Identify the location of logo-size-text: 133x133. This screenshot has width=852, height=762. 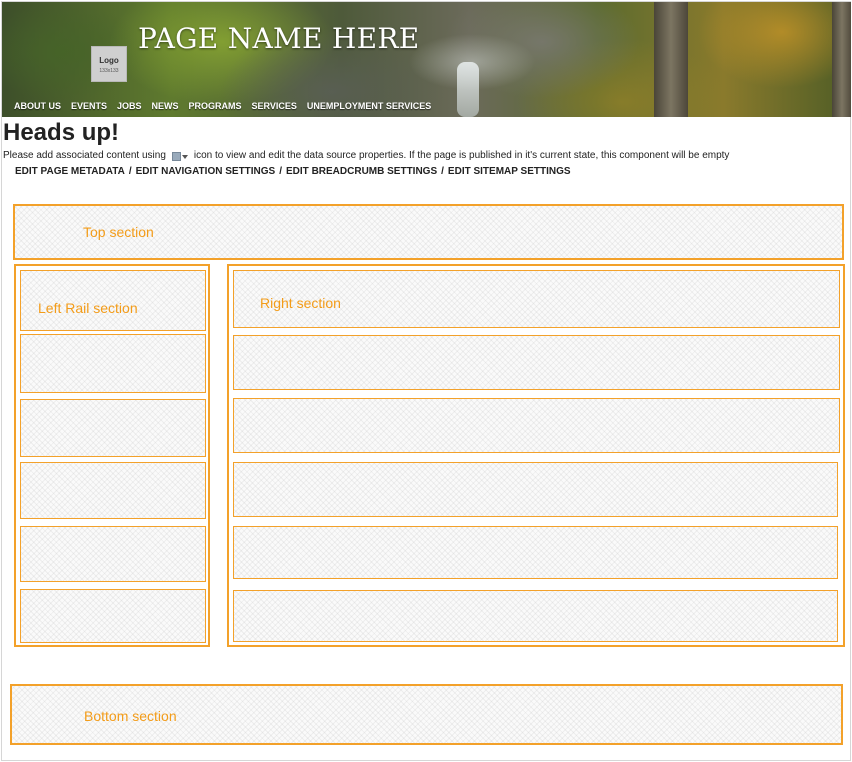
(109, 71).